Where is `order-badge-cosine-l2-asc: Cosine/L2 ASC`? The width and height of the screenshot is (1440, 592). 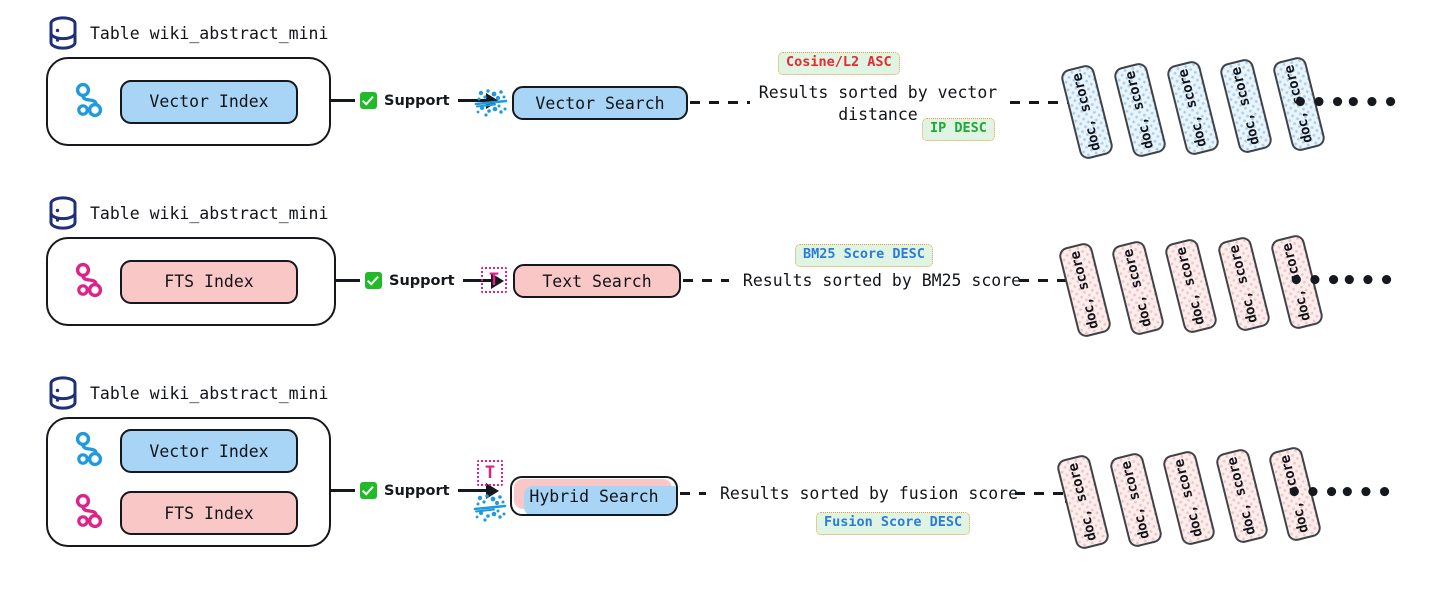
order-badge-cosine-l2-asc: Cosine/L2 ASC is located at coordinates (839, 63).